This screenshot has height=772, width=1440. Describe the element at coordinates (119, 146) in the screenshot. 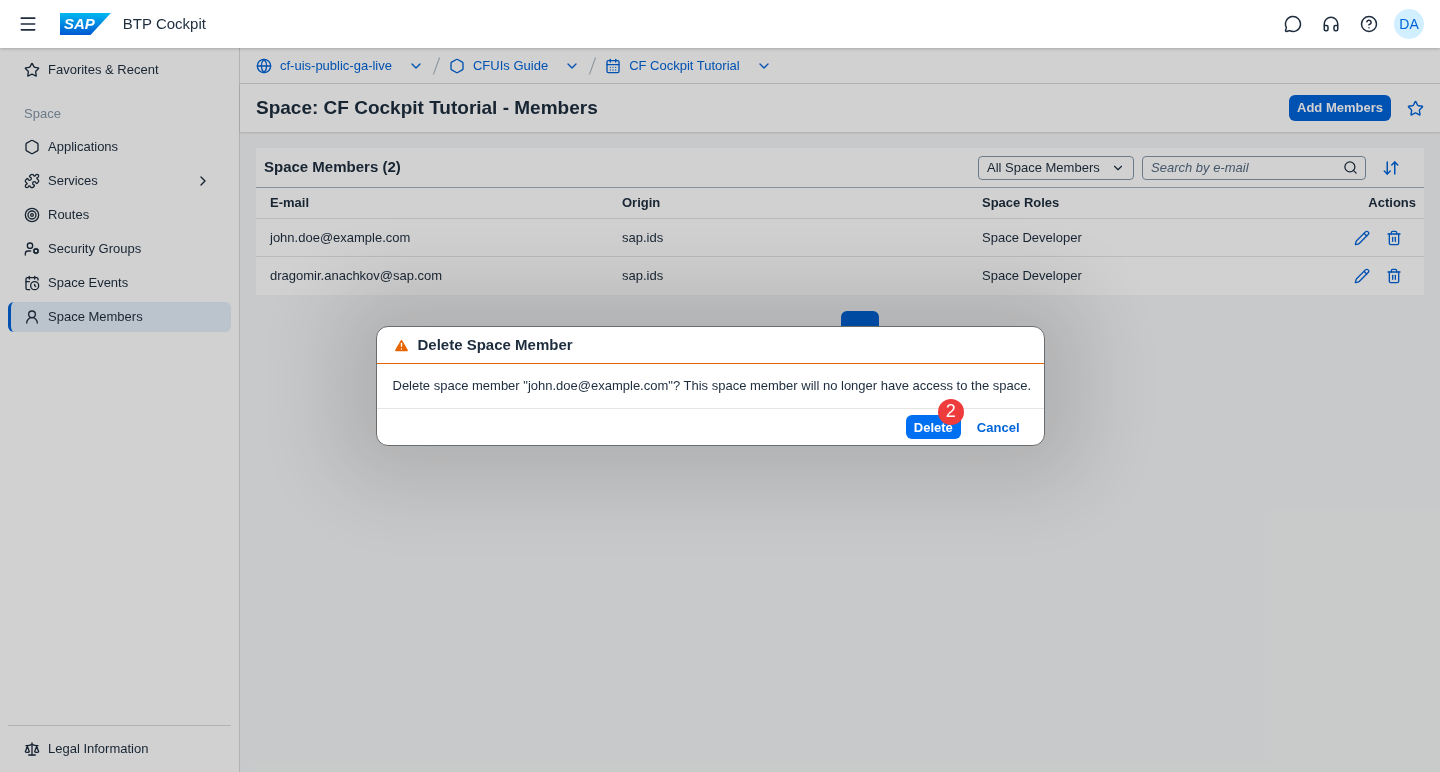

I see `sidebar-item: Applications` at that location.